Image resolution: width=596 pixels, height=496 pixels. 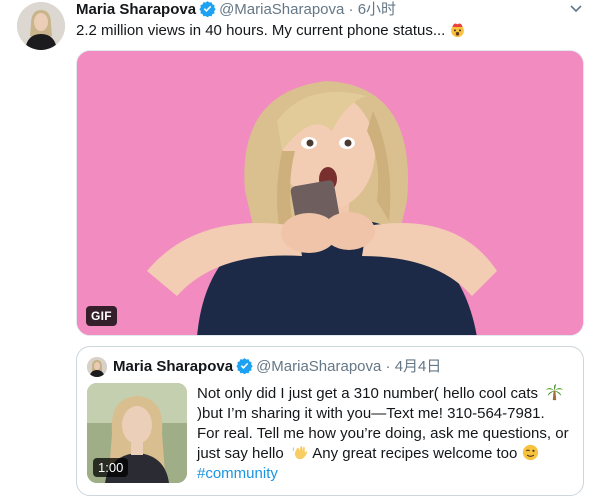 What do you see at coordinates (97, 367) in the screenshot?
I see `quoted-avatar` at bounding box center [97, 367].